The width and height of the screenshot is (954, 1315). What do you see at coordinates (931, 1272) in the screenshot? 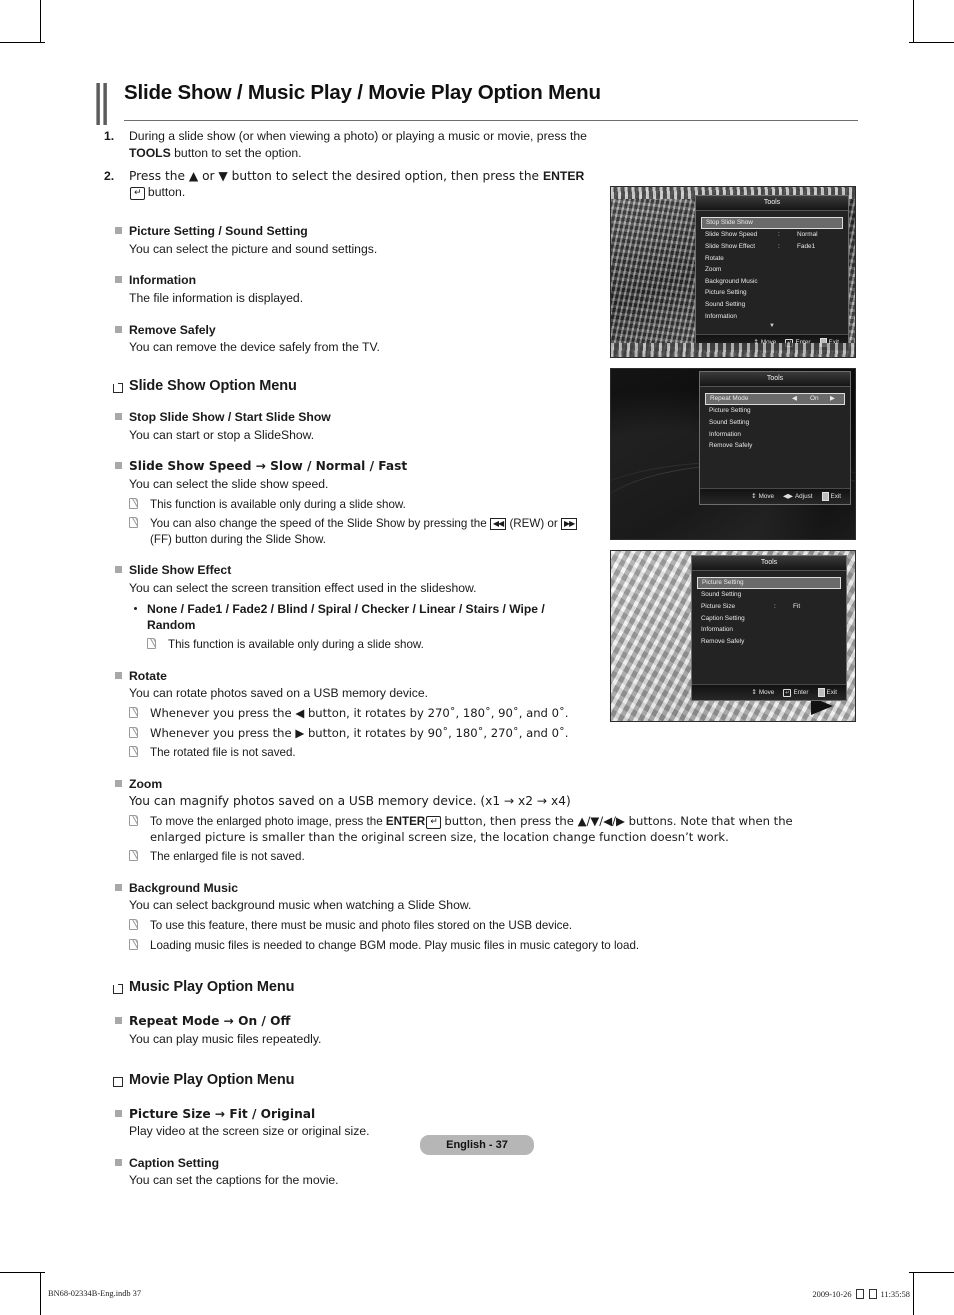
I see `crop-mark-bottom-right-horizontal` at bounding box center [931, 1272].